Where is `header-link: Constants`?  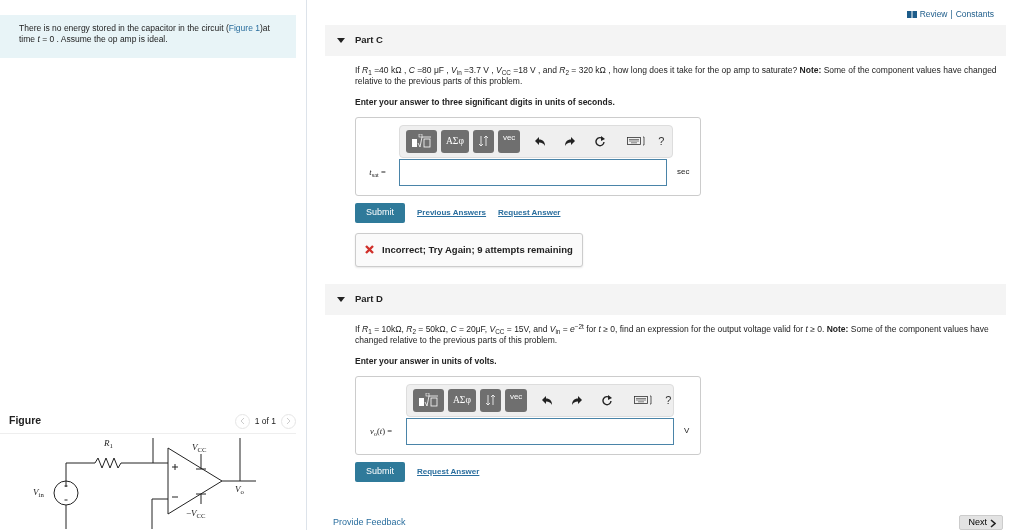 header-link: Constants is located at coordinates (974, 14).